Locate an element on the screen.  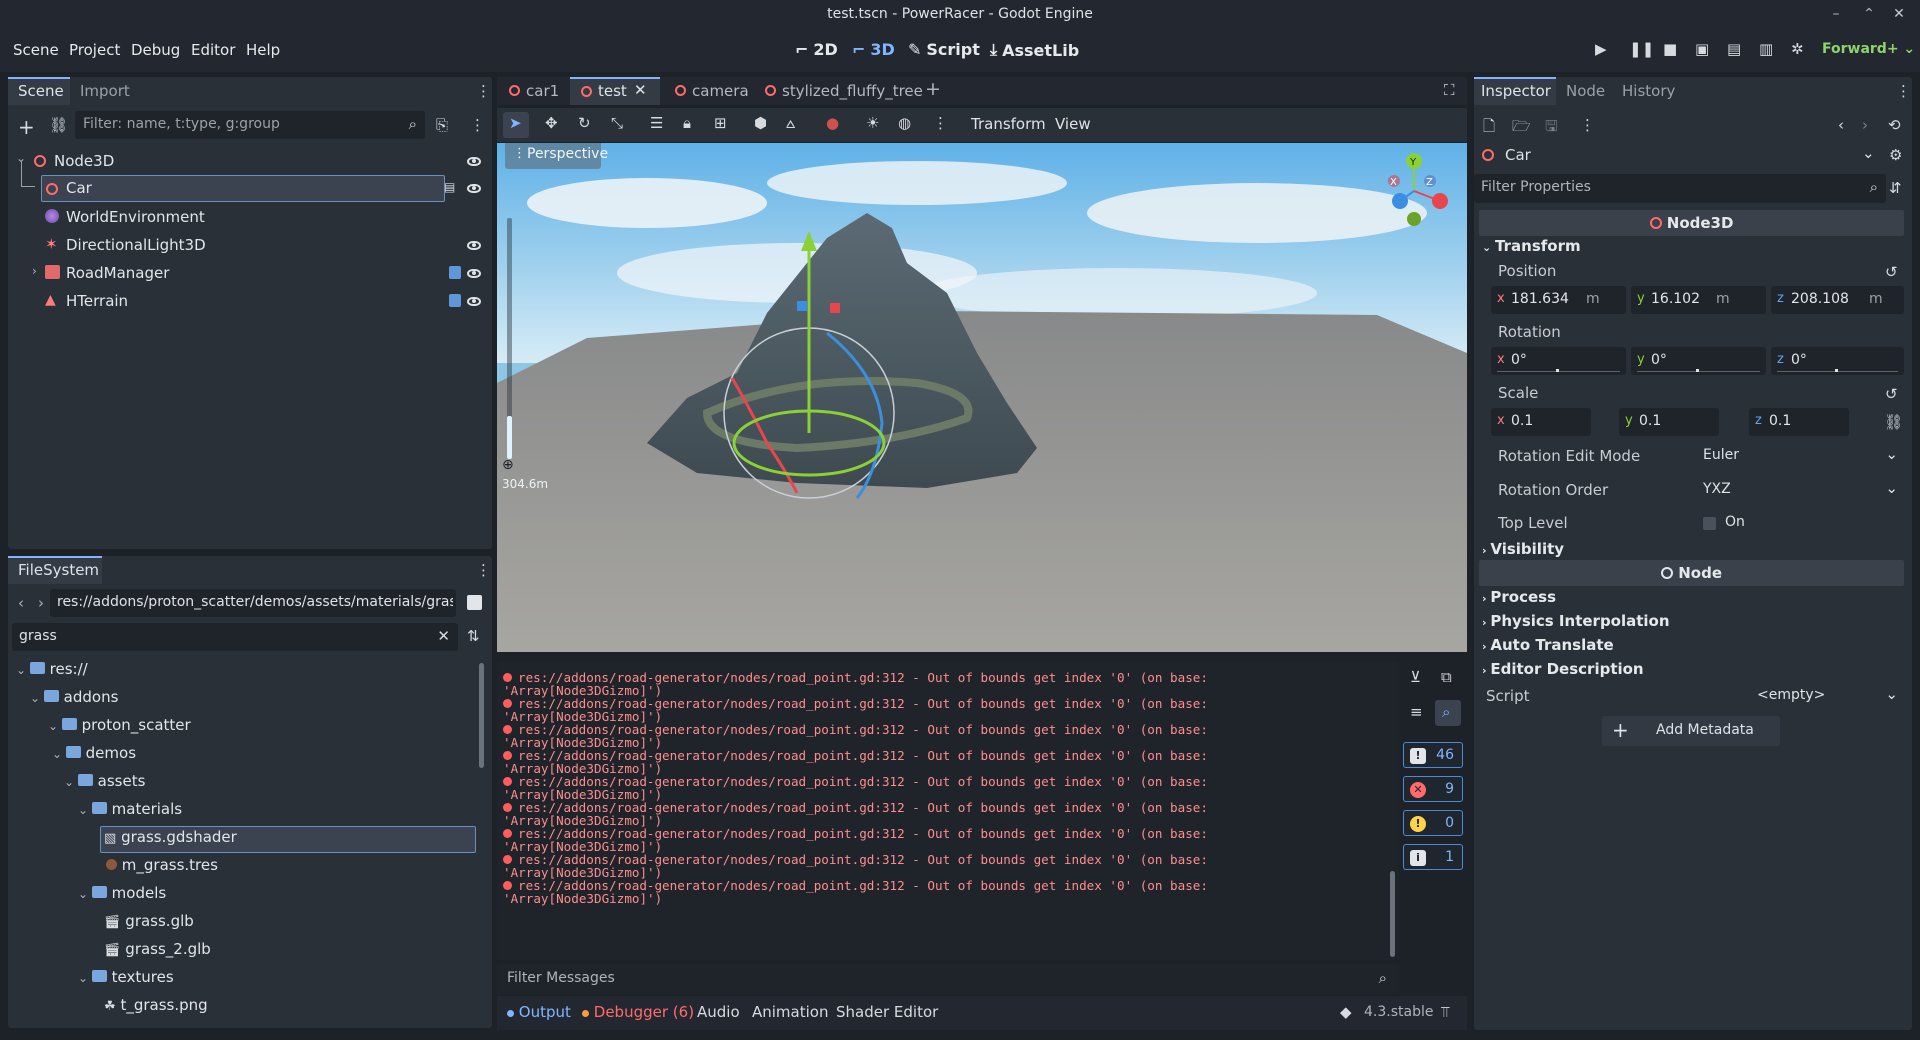
tree-node-car: Car ▤ is located at coordinates (250, 188).